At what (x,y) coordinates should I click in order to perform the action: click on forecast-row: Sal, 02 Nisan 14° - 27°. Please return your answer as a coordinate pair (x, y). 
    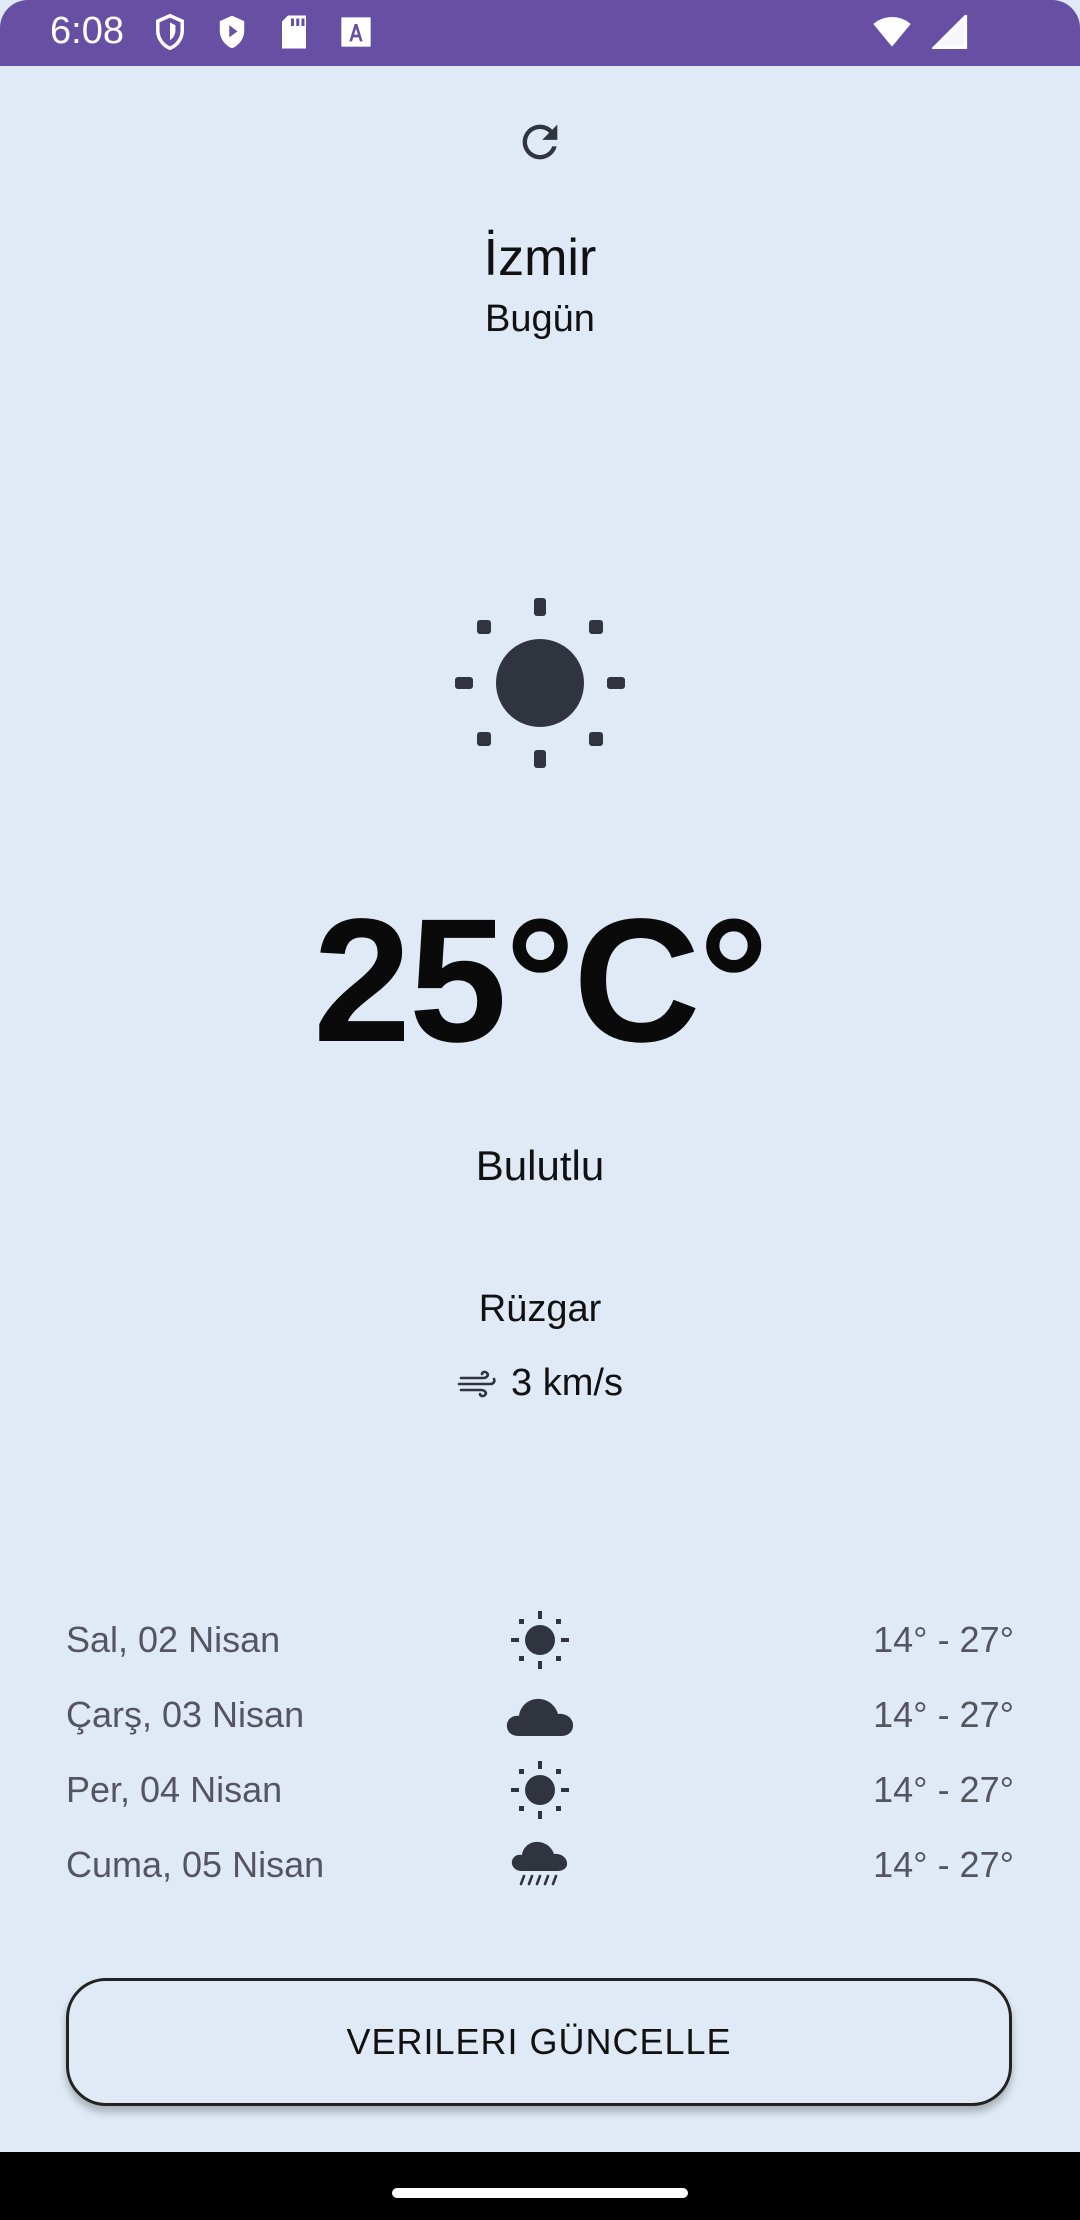
    Looking at the image, I should click on (540, 1639).